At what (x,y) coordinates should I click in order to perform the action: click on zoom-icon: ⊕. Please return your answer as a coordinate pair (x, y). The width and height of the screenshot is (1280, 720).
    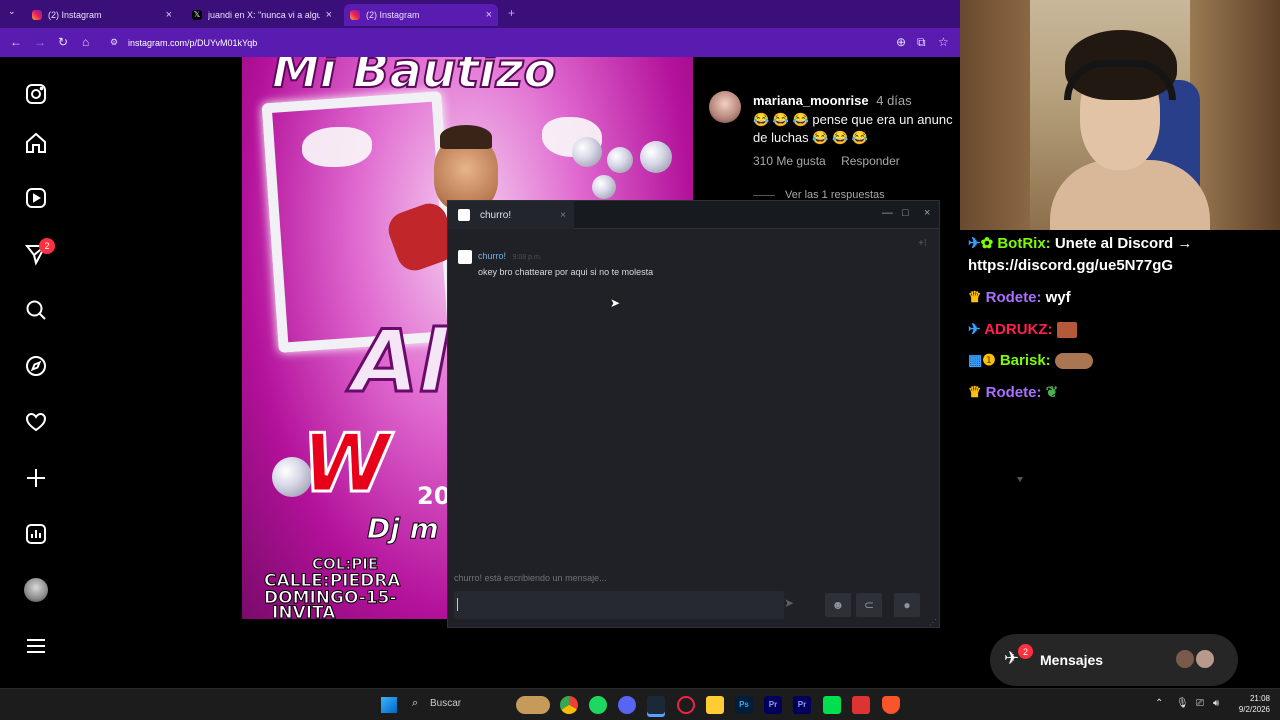
    Looking at the image, I should click on (901, 42).